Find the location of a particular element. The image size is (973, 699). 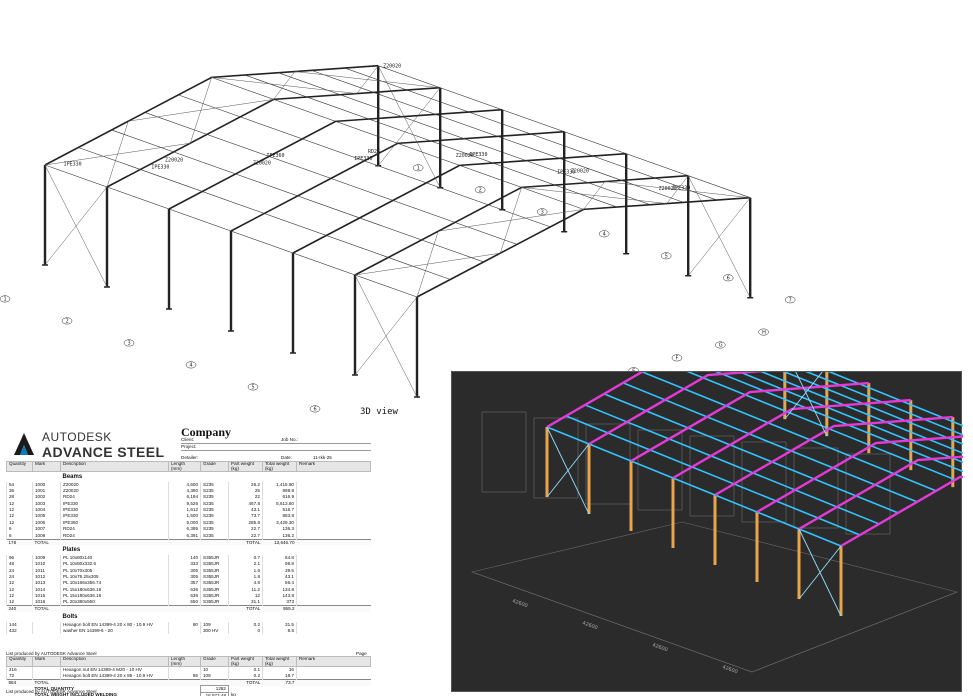

page-footer-2: List produced by AUTODESK Advance Steel is located at coordinates (51, 691).